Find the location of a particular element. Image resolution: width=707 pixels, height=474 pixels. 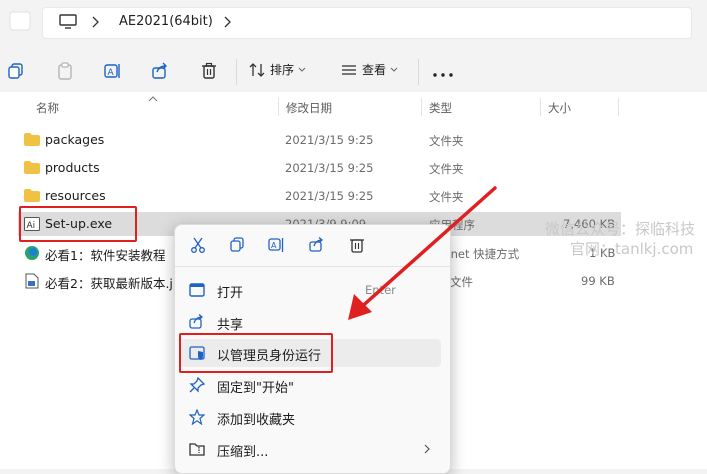

address-bar: AE2021(64bit) is located at coordinates (367, 23).